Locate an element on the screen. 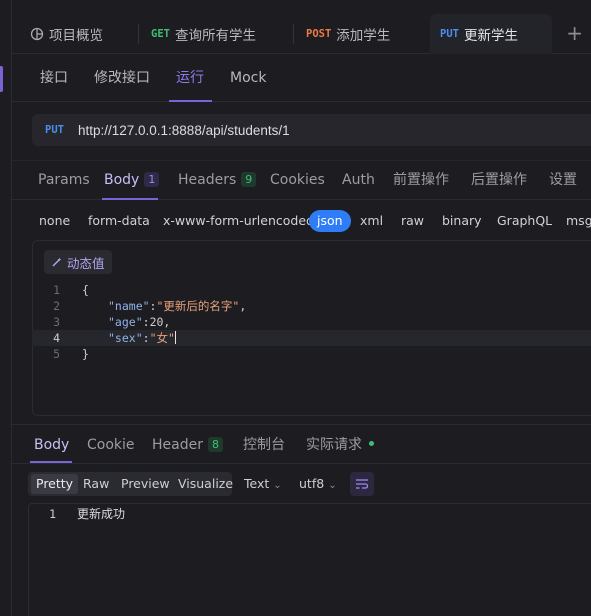 This screenshot has height=616, width=591. tab-separator is located at coordinates (138, 34).